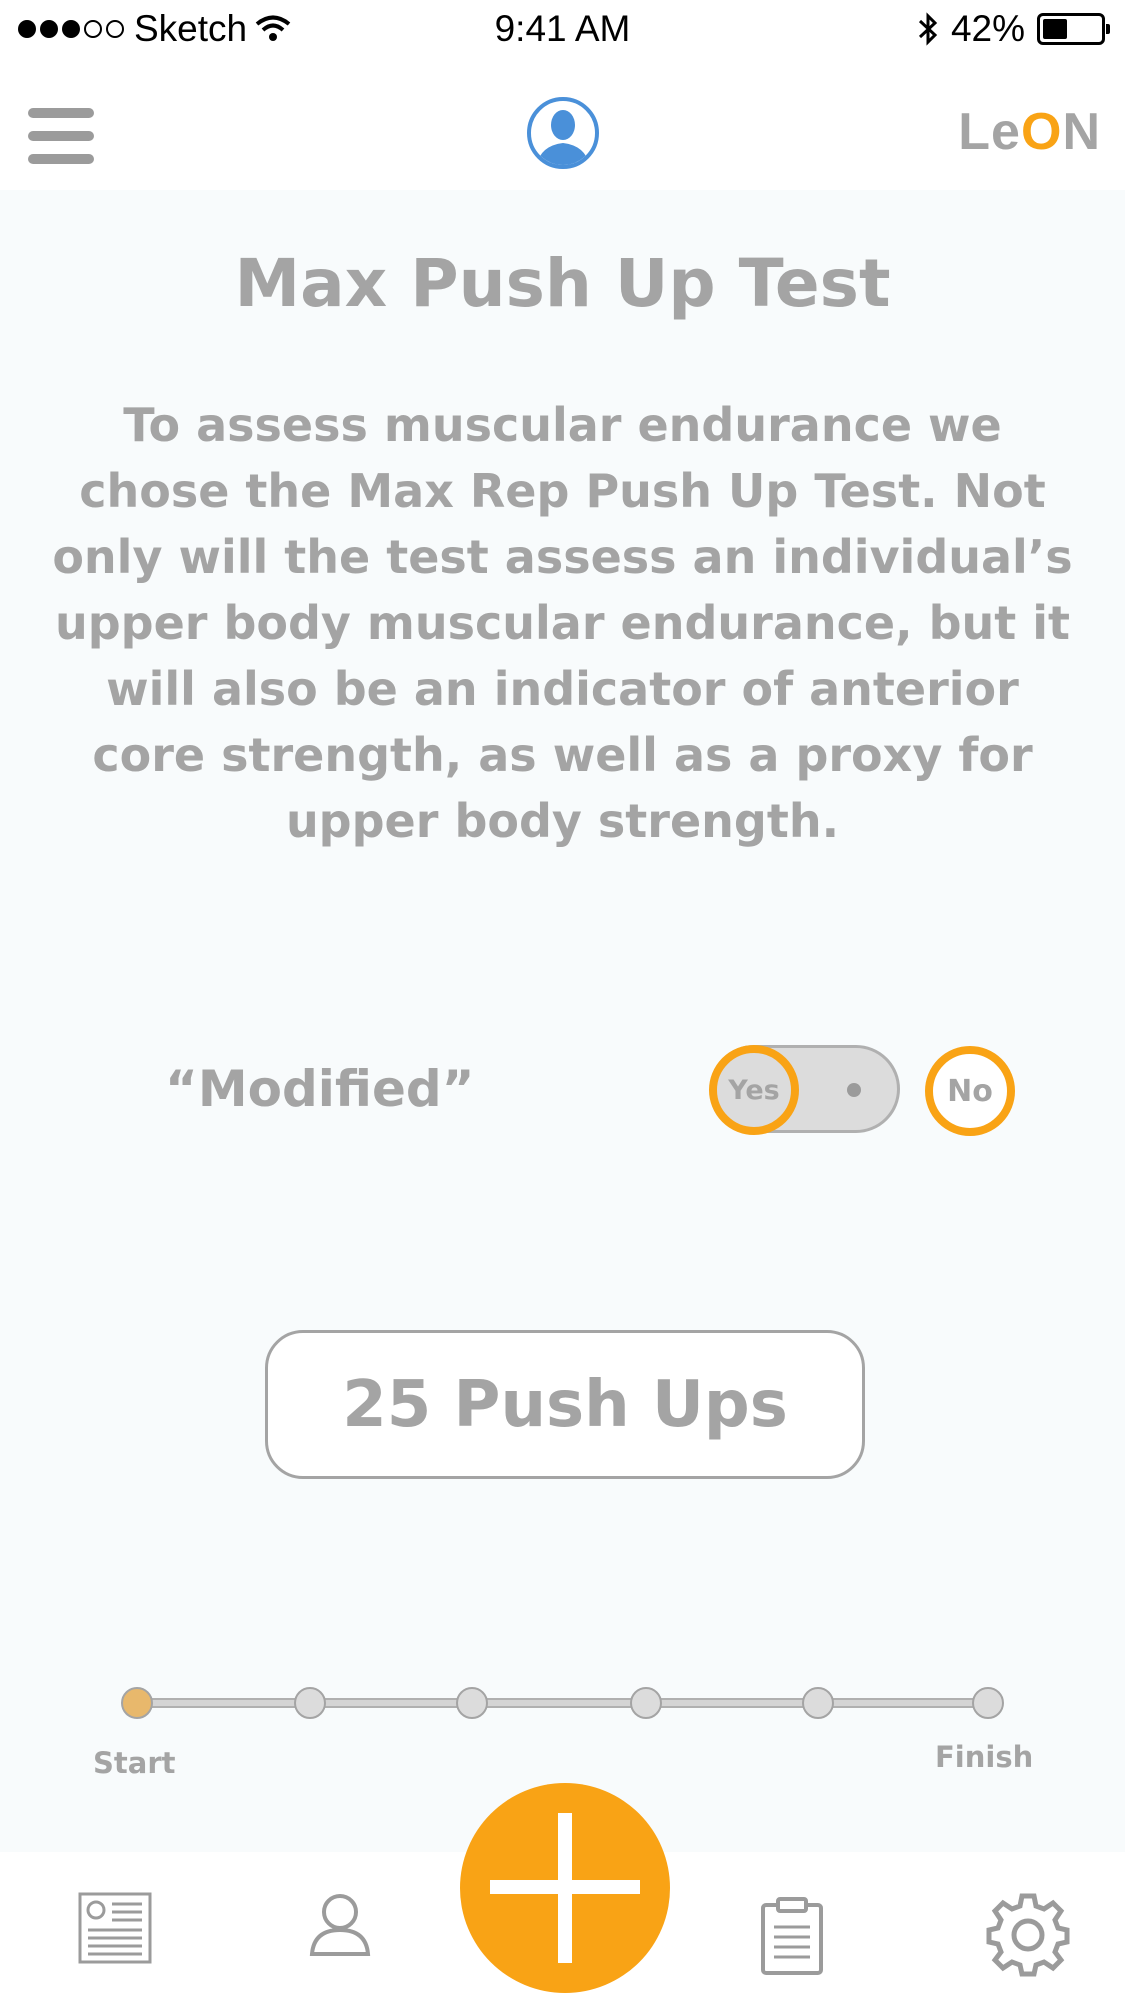 Image resolution: width=1125 pixels, height=2001 pixels. Describe the element at coordinates (1028, 1935) in the screenshot. I see `settings-icon` at that location.